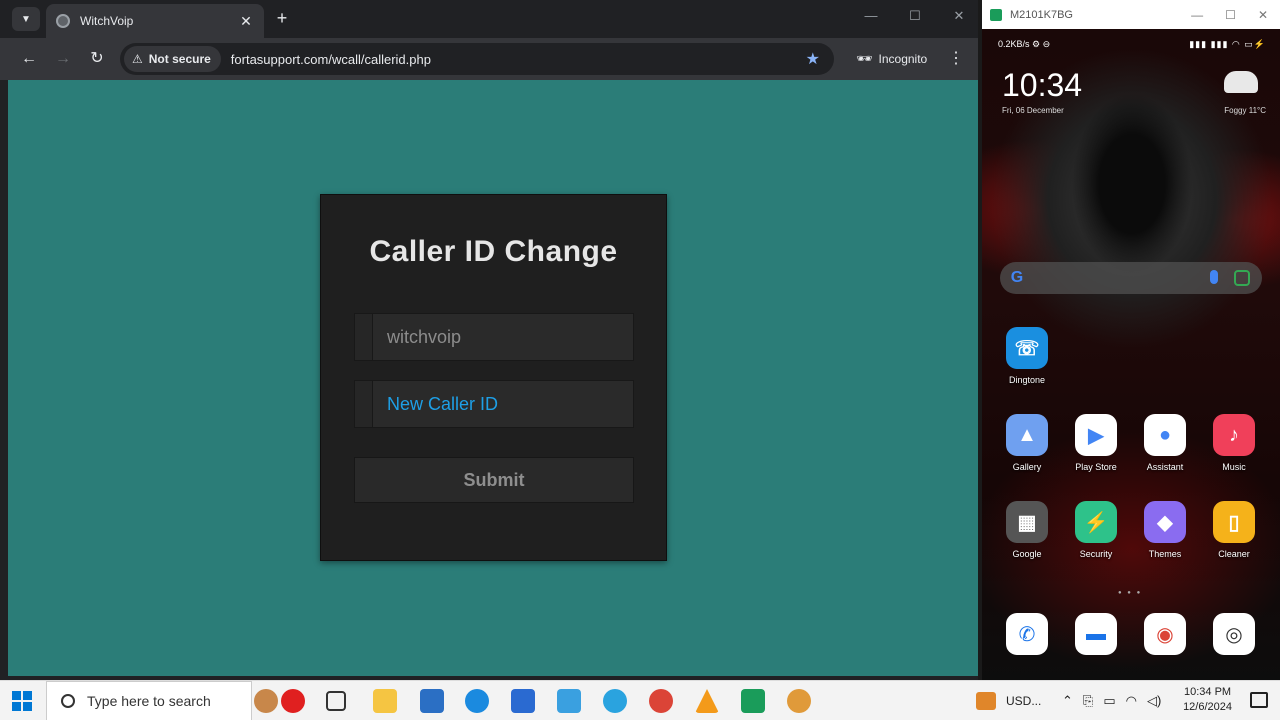 The image size is (1280, 720). I want to click on wifi-icon: ◠, so click(1131, 701).